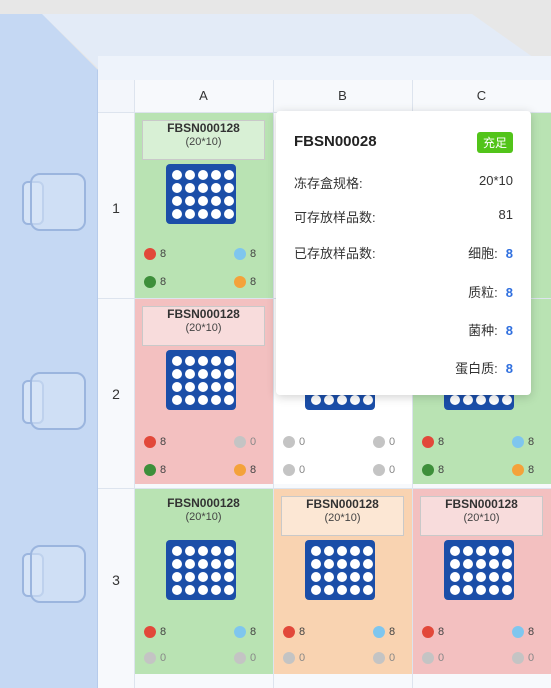 This screenshot has height=688, width=551. Describe the element at coordinates (483, 292) in the screenshot. I see `plasmid-type-label: 质粒:` at that location.